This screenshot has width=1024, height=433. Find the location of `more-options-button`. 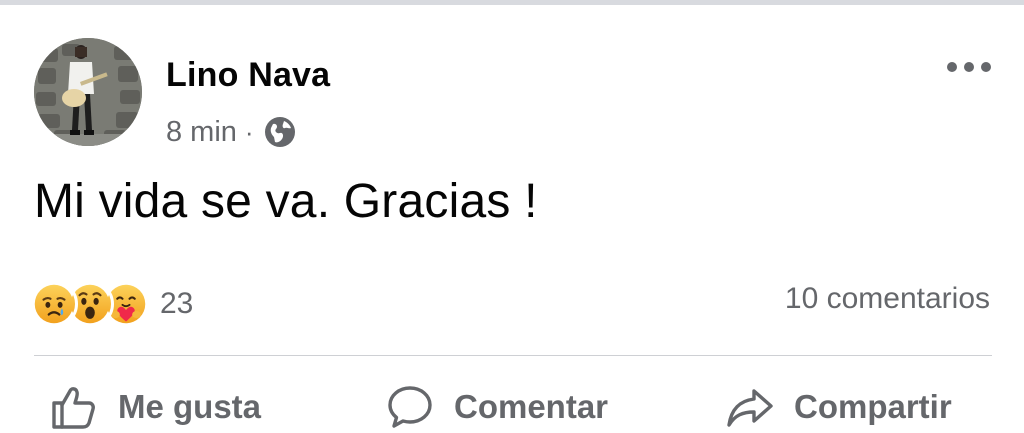

more-options-button is located at coordinates (969, 67).